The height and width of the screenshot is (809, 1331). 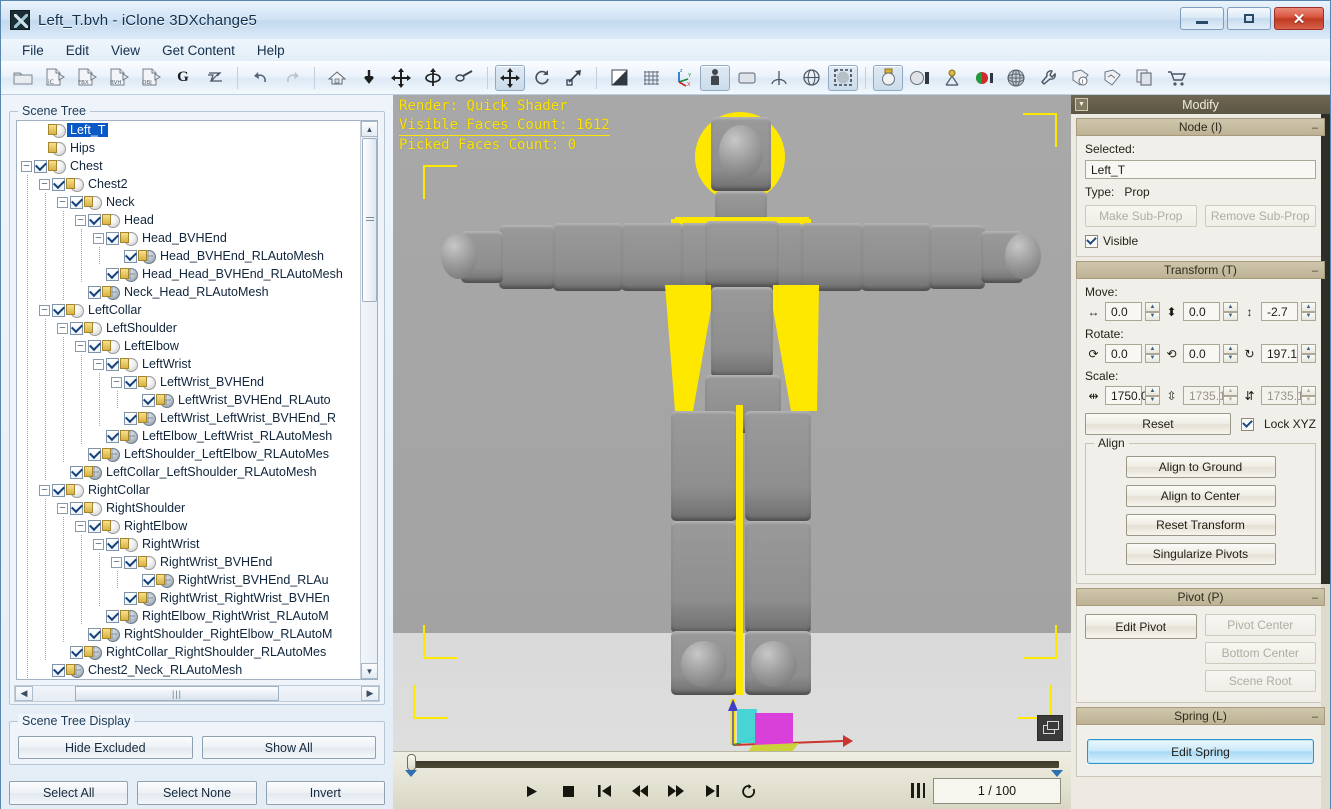 I want to click on bone-setup-icon, so click(x=952, y=78).